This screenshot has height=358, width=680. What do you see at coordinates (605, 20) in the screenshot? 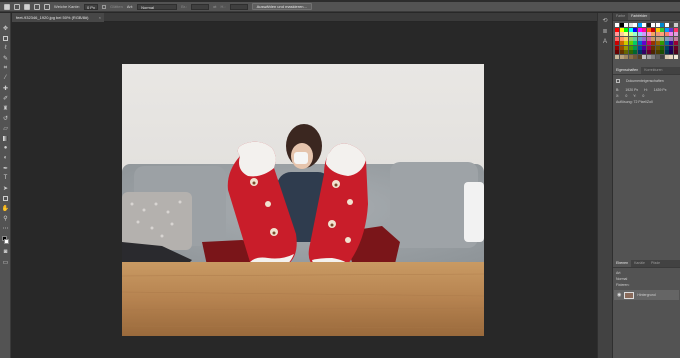
I see `history-panel-icon: ⟲` at bounding box center [605, 20].